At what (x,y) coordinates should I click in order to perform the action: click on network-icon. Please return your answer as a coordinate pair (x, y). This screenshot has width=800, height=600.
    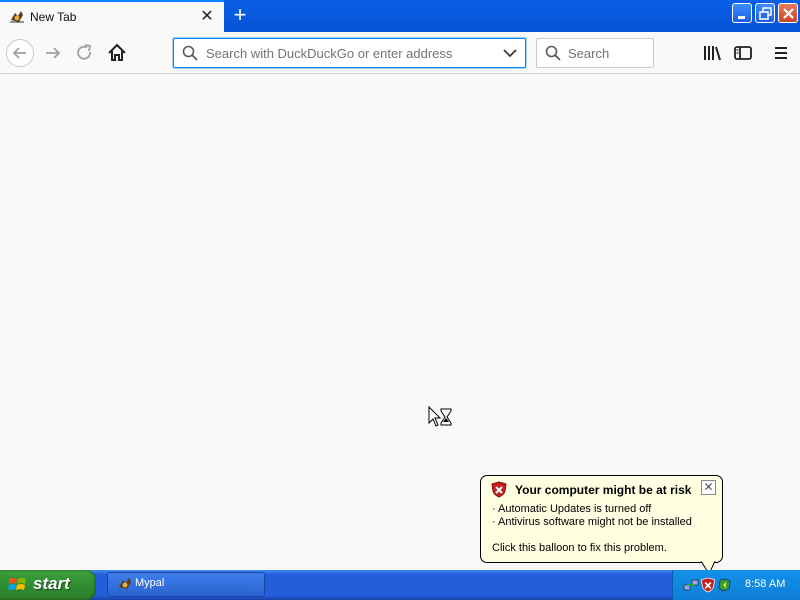
    Looking at the image, I should click on (691, 585).